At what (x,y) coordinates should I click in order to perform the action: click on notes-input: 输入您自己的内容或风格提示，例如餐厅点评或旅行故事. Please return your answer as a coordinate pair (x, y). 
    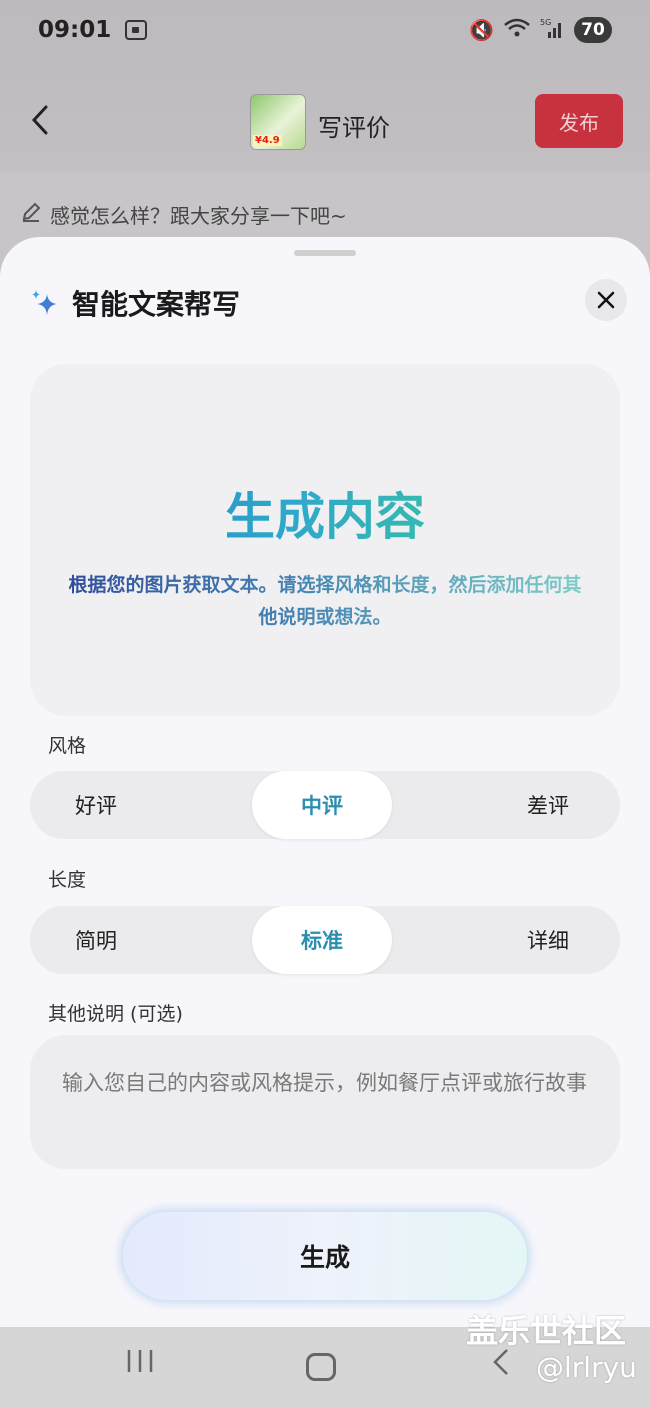
    Looking at the image, I should click on (325, 1102).